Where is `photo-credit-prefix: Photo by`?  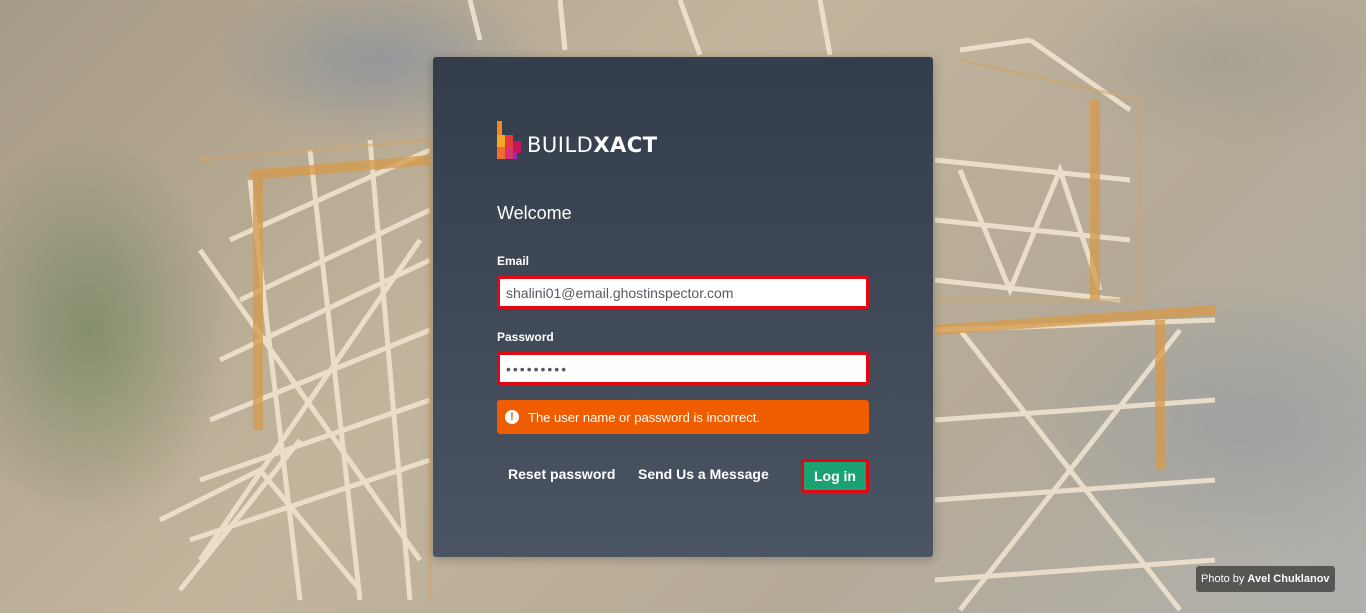
photo-credit-prefix: Photo by is located at coordinates (1223, 579).